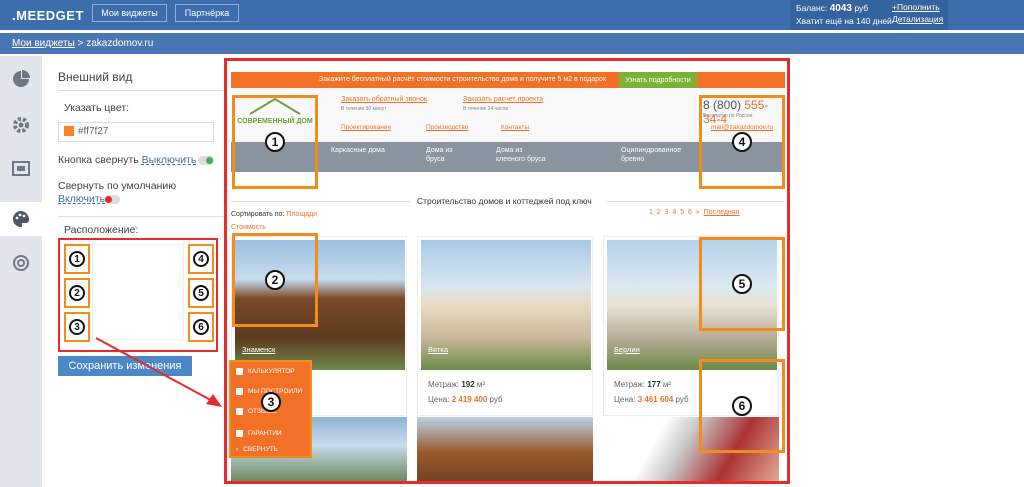 The height and width of the screenshot is (487, 1024). What do you see at coordinates (667, 212) in the screenshot?
I see `page-link: 3` at bounding box center [667, 212].